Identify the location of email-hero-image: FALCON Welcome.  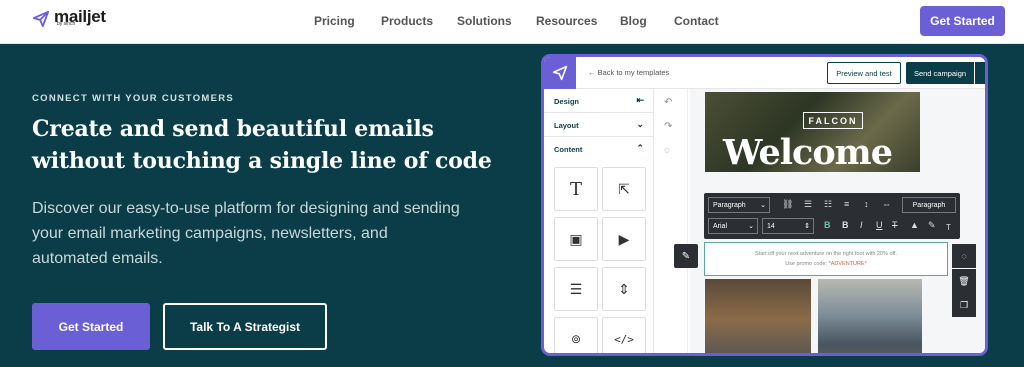
(812, 132).